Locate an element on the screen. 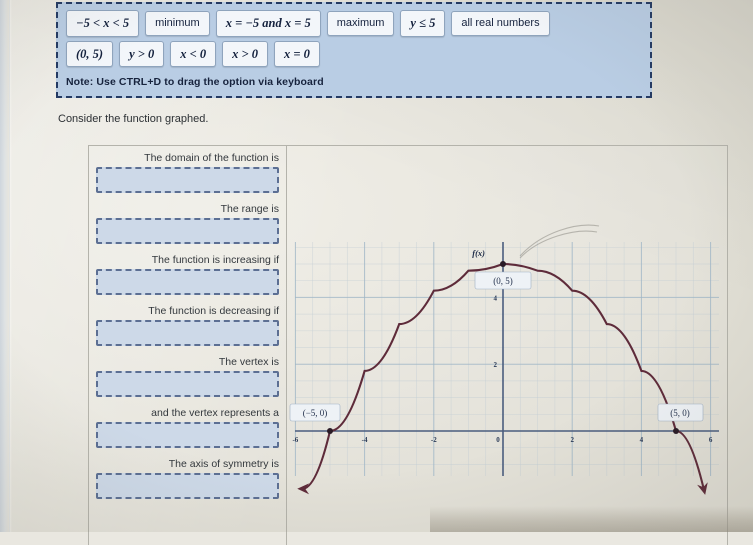 The height and width of the screenshot is (545, 753). x-tick-label: -6 is located at coordinates (295, 440).